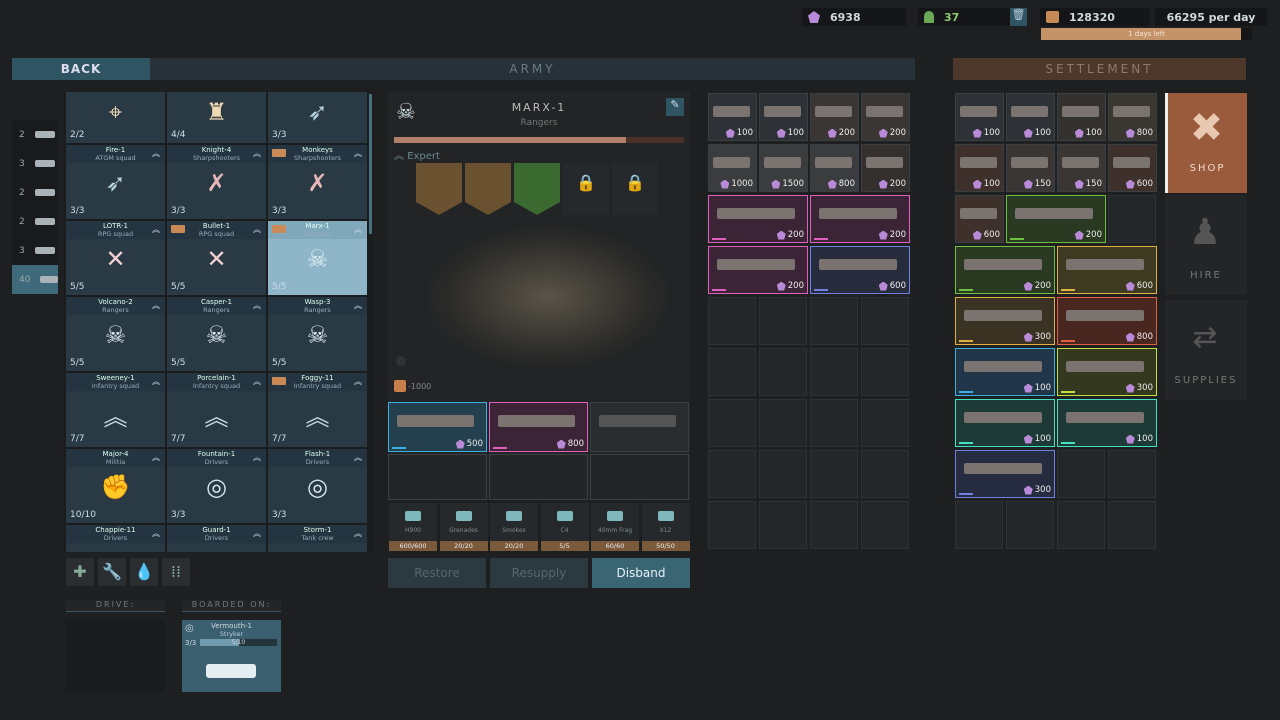 This screenshot has height=720, width=1280. Describe the element at coordinates (35, 250) in the screenshot. I see `category-apc: 3` at that location.